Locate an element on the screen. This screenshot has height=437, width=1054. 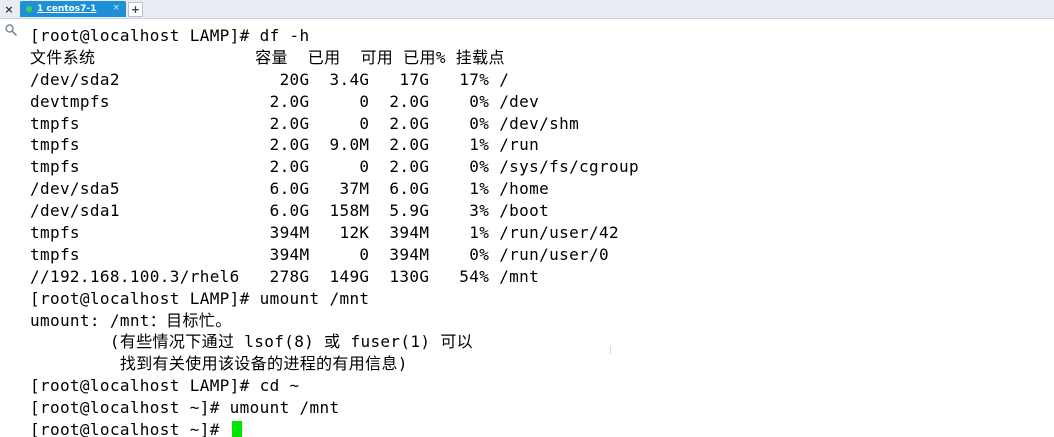
divider is located at coordinates (610, 350).